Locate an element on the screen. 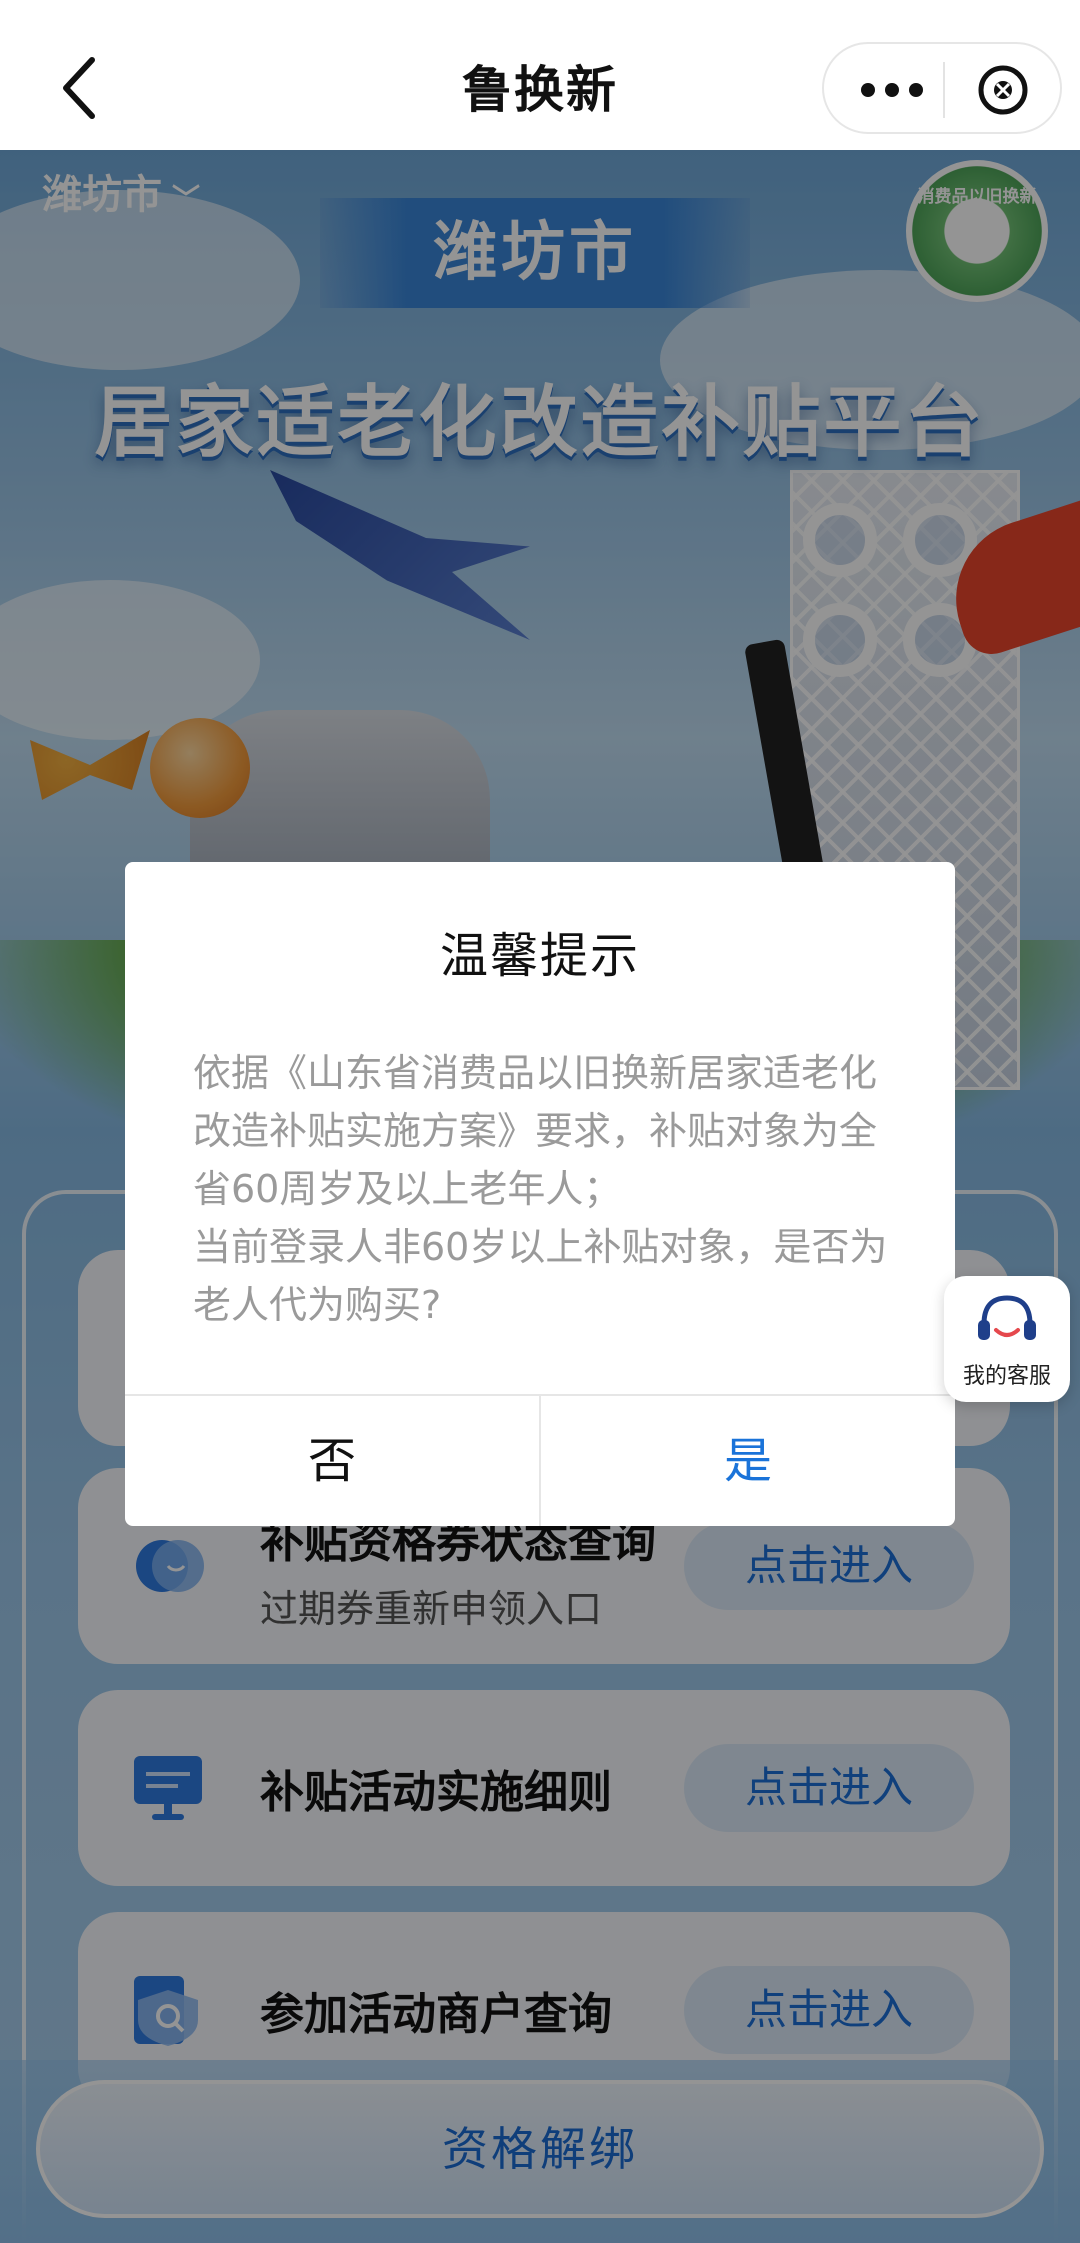  more-button is located at coordinates (892, 90).